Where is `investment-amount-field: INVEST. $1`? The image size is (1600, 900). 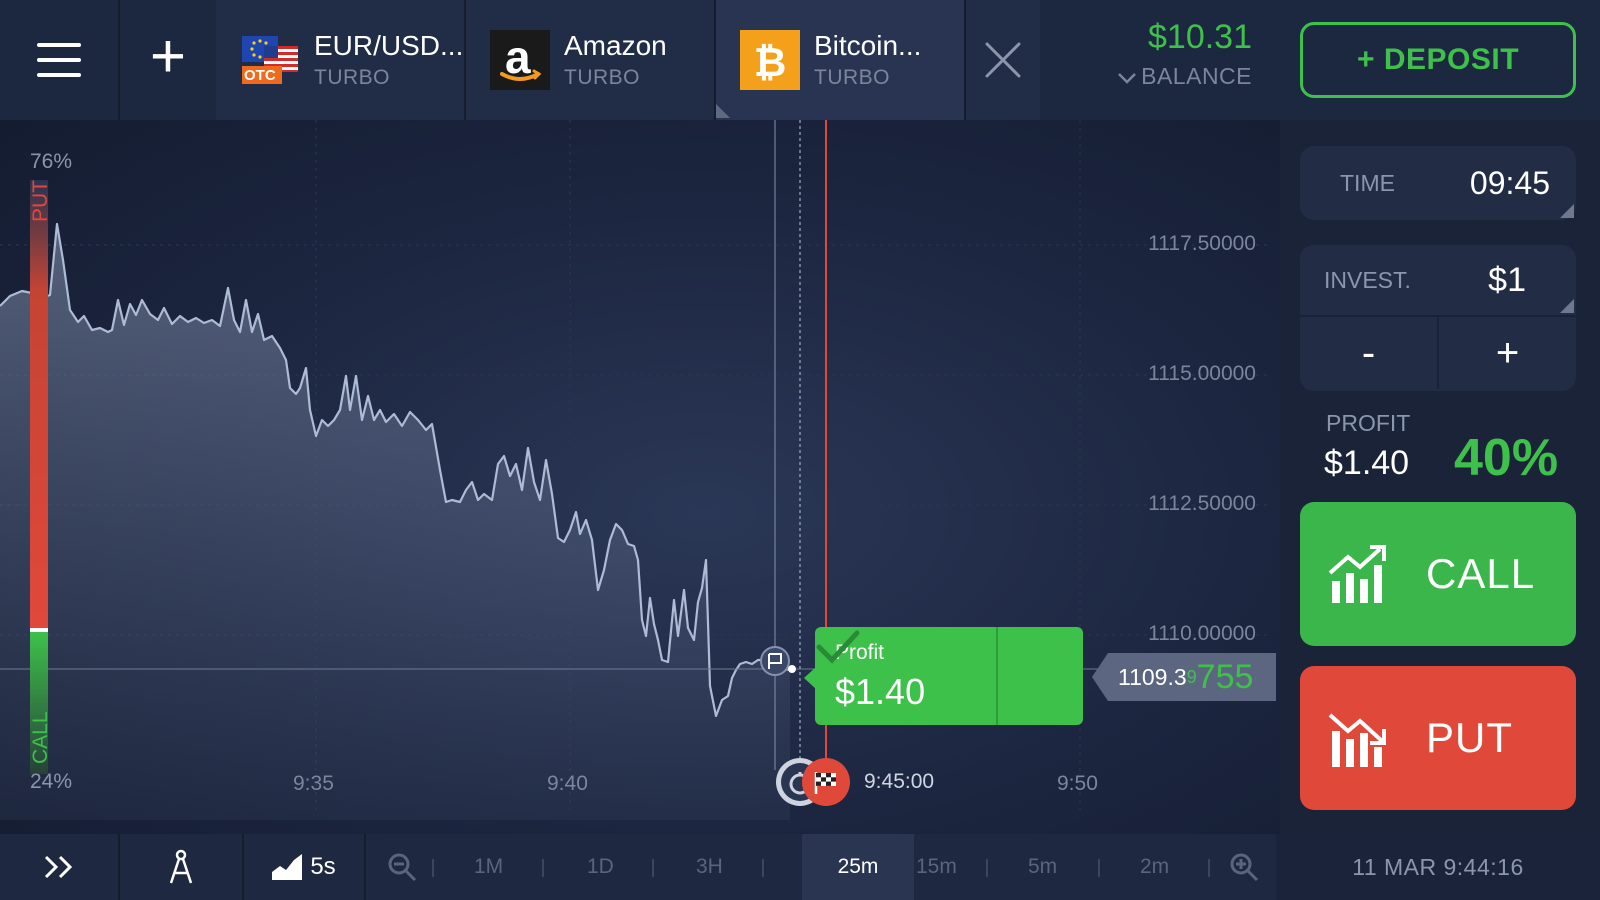 investment-amount-field: INVEST. $1 is located at coordinates (1438, 281).